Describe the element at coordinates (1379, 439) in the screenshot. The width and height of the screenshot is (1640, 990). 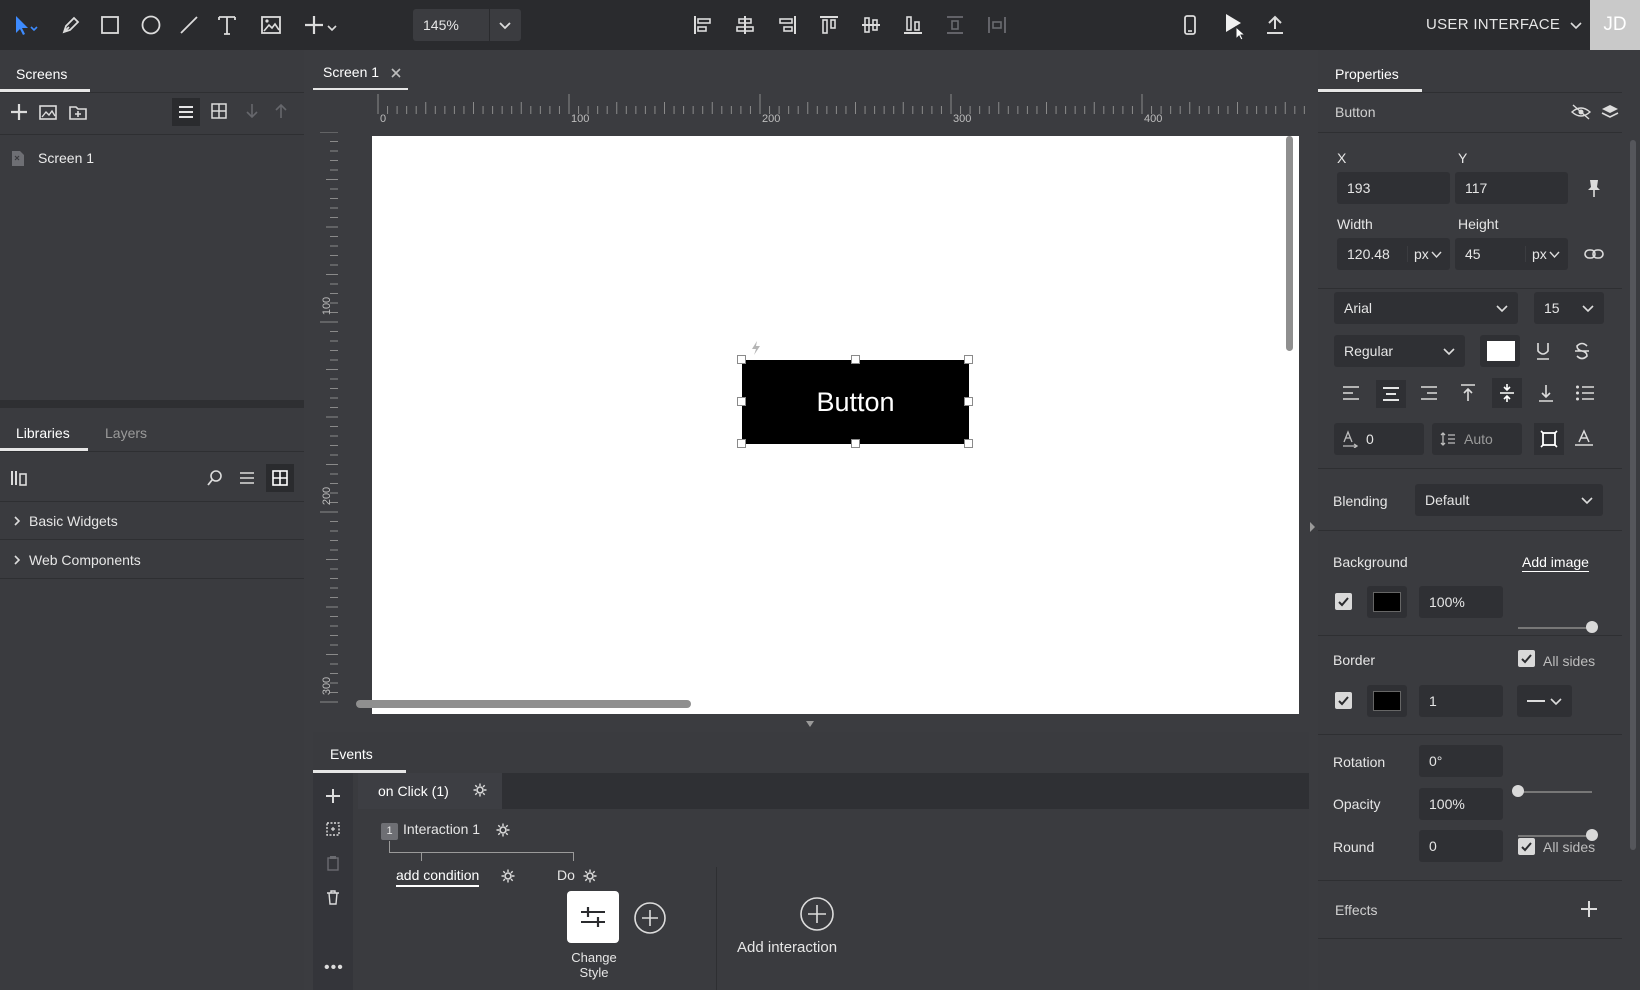
I see `letter-spacing-field: 0` at that location.